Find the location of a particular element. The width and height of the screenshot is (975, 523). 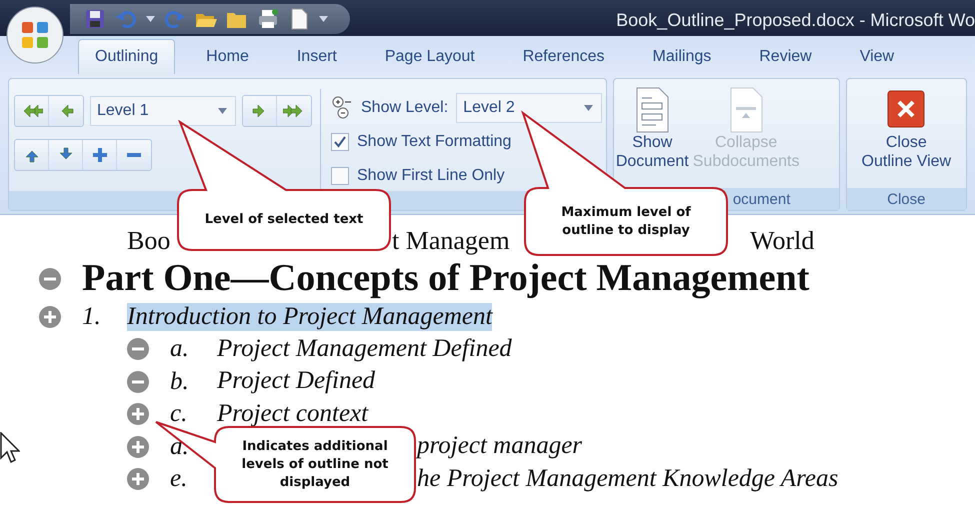

outline-text: Project Defined is located at coordinates (296, 381).